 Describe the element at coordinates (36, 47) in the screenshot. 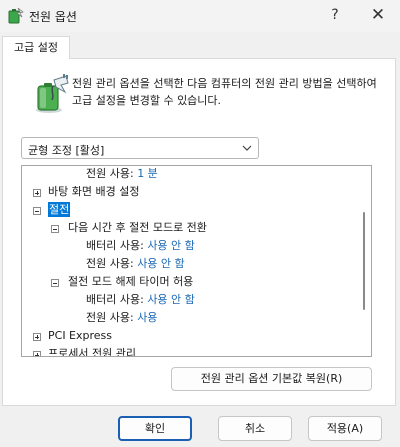

I see `tab-advanced-settings: 고급 설정` at that location.